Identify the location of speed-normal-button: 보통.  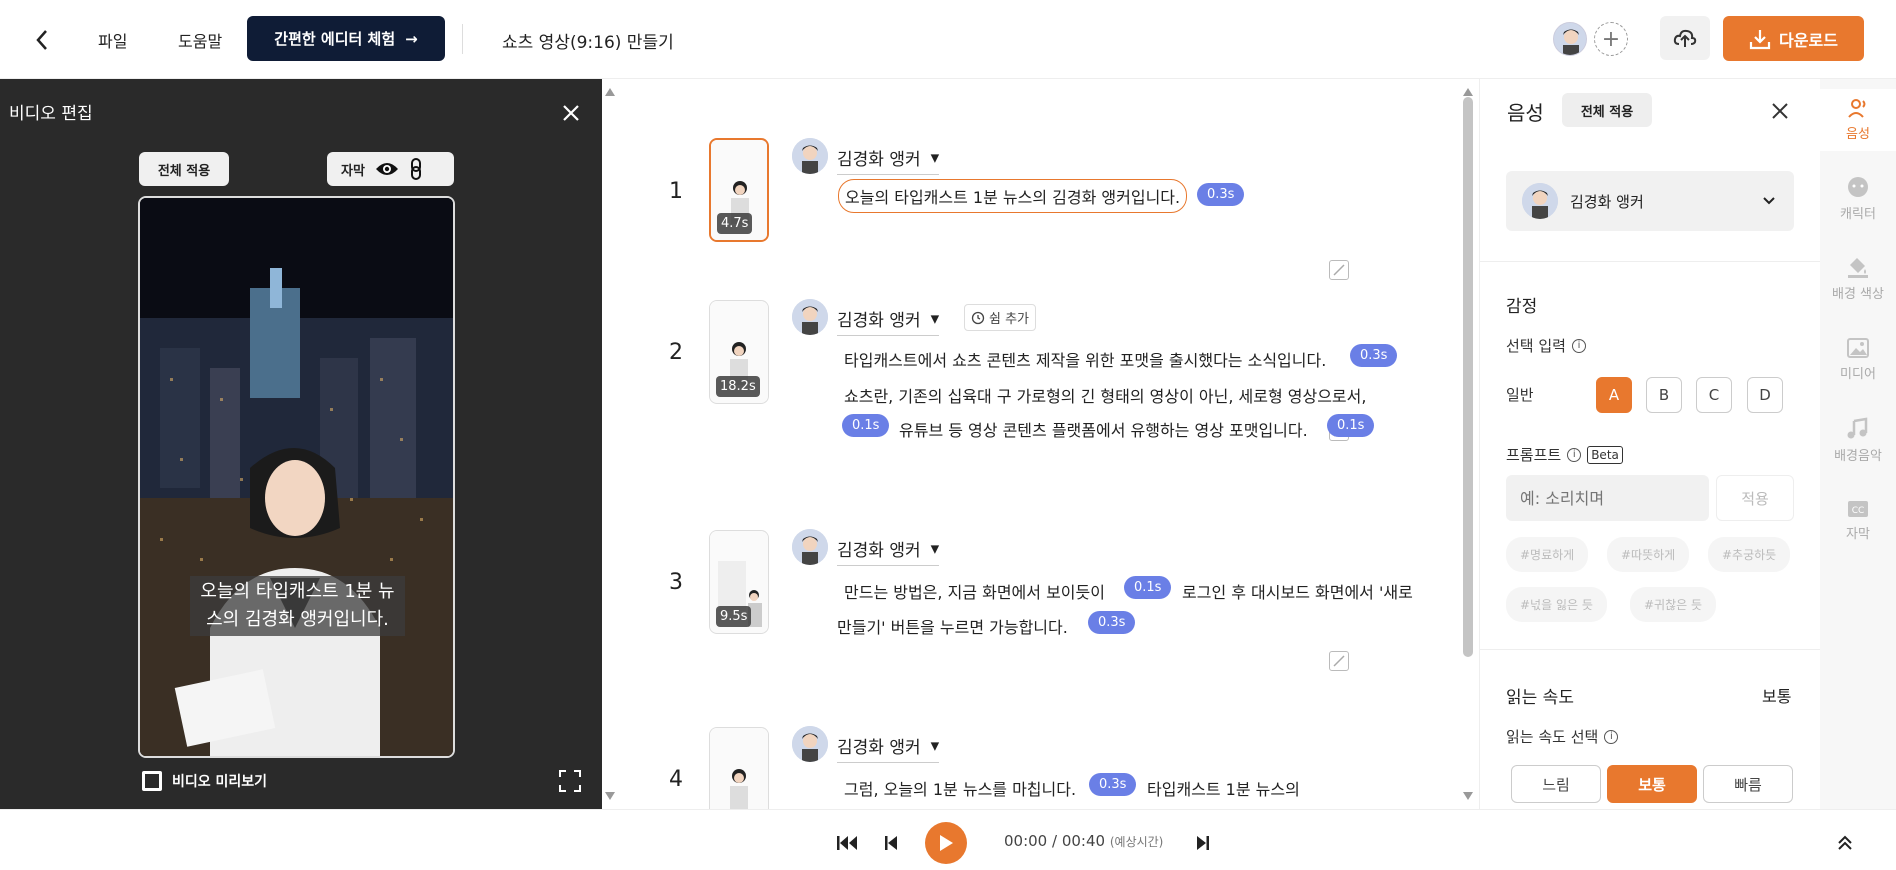
(1652, 784).